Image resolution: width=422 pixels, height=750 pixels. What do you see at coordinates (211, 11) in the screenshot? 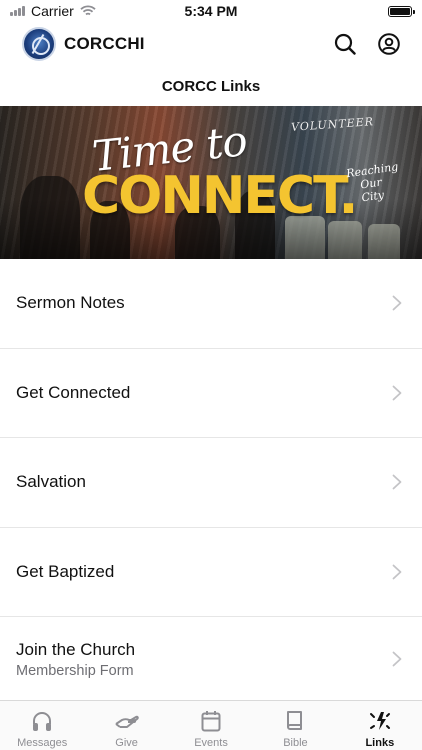
I see `status-bar: Carrier 5:34 PM` at bounding box center [211, 11].